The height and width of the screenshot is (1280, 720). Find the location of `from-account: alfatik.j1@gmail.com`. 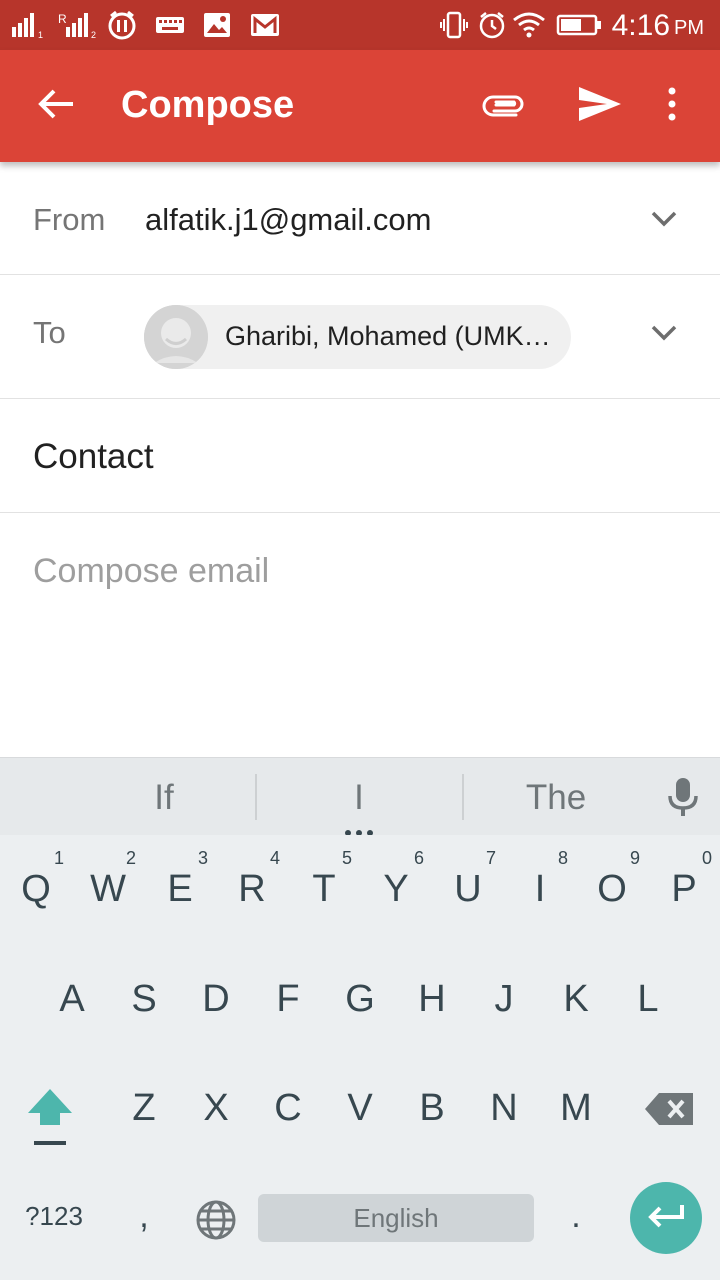

from-account: alfatik.j1@gmail.com is located at coordinates (288, 220).